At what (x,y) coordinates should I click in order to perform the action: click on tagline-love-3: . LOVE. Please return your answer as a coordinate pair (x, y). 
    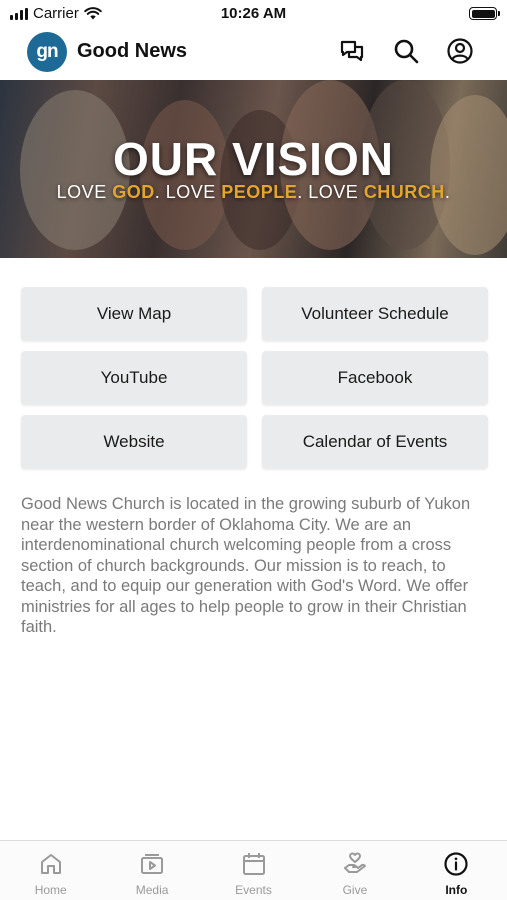
    Looking at the image, I should click on (330, 192).